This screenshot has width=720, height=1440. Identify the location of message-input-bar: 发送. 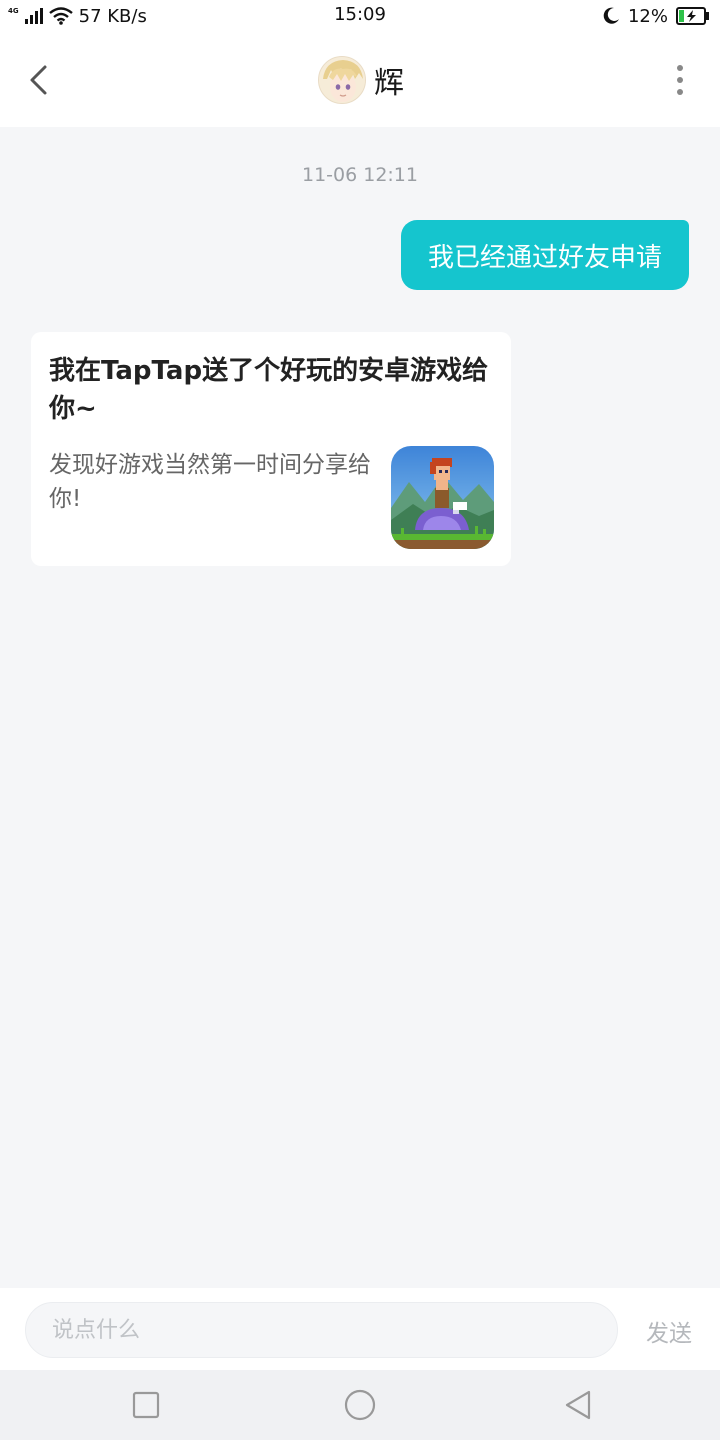
(360, 1329).